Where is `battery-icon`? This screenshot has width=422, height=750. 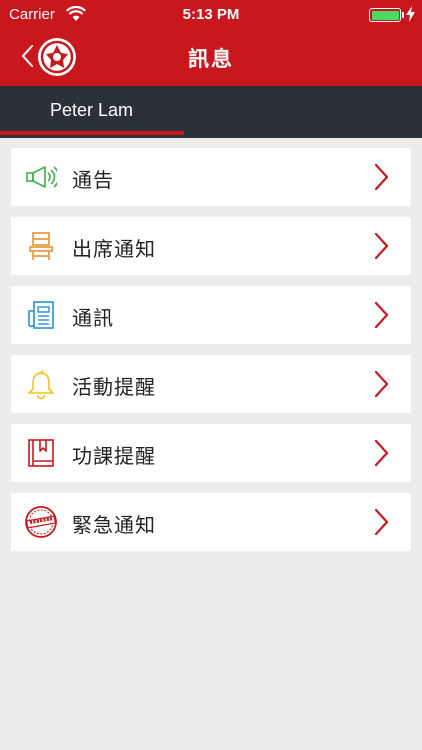 battery-icon is located at coordinates (385, 15).